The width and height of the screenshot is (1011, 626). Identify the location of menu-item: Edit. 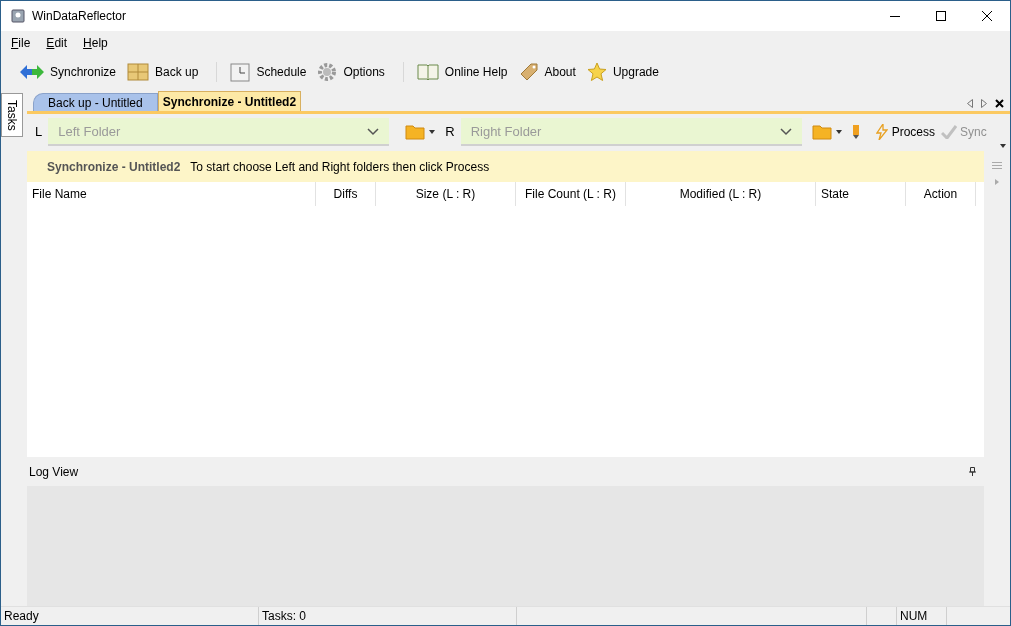
(57, 43).